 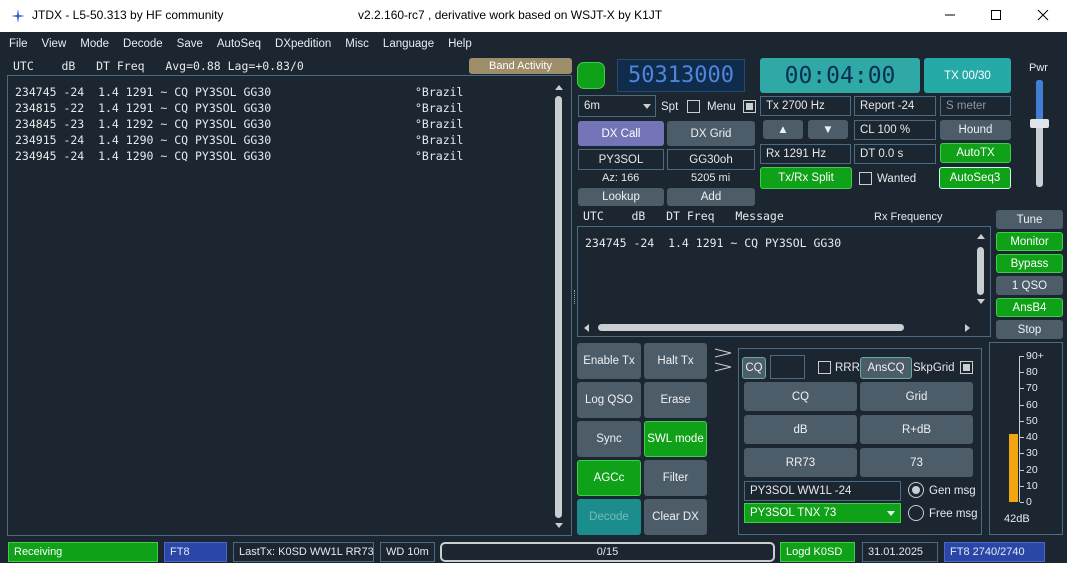 I want to click on distance: 5205 mi, so click(x=711, y=178).